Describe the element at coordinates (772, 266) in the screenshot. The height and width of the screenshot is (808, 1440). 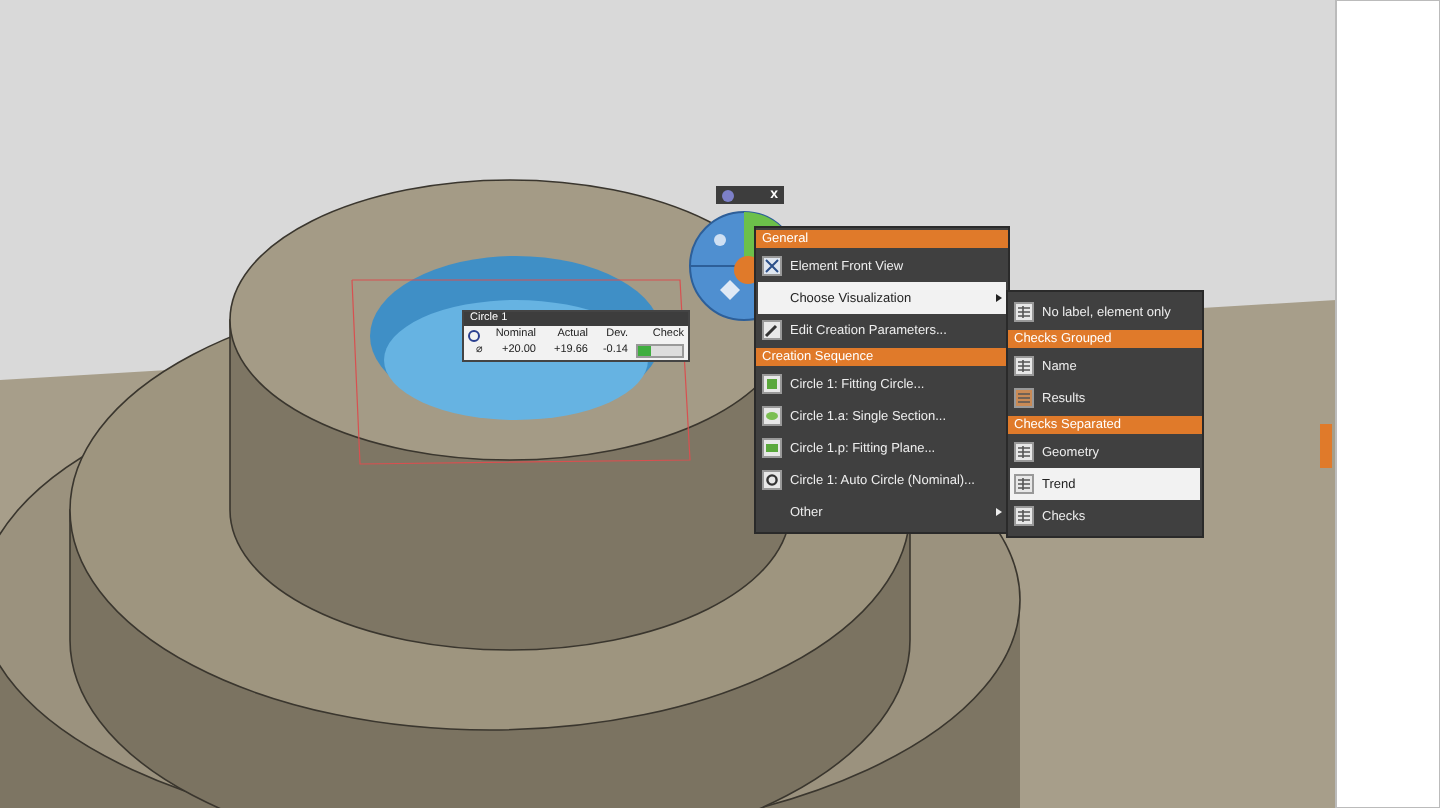
I see `front-view-icon` at that location.